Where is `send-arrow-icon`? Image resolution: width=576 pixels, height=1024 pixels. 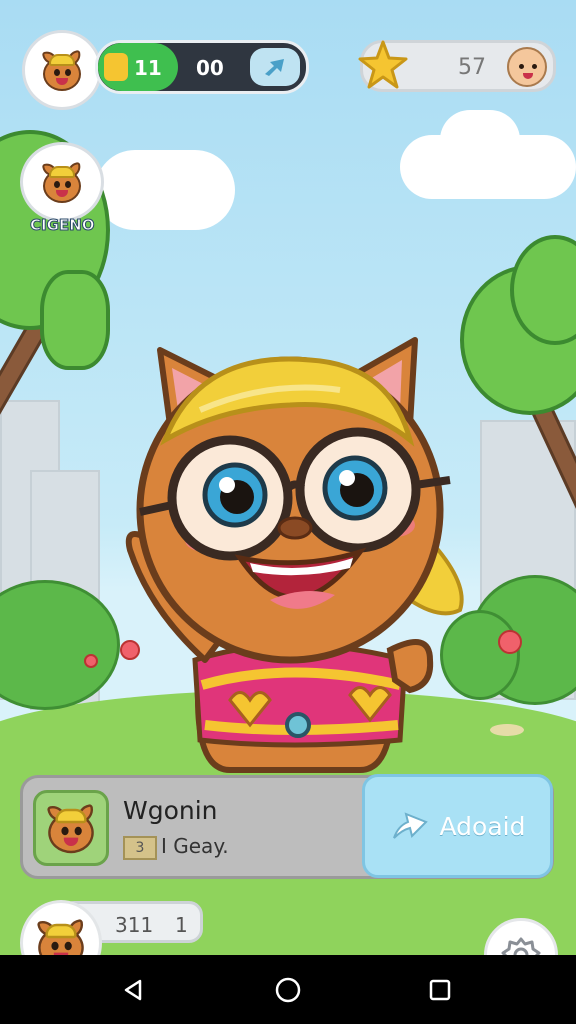 send-arrow-icon is located at coordinates (410, 825).